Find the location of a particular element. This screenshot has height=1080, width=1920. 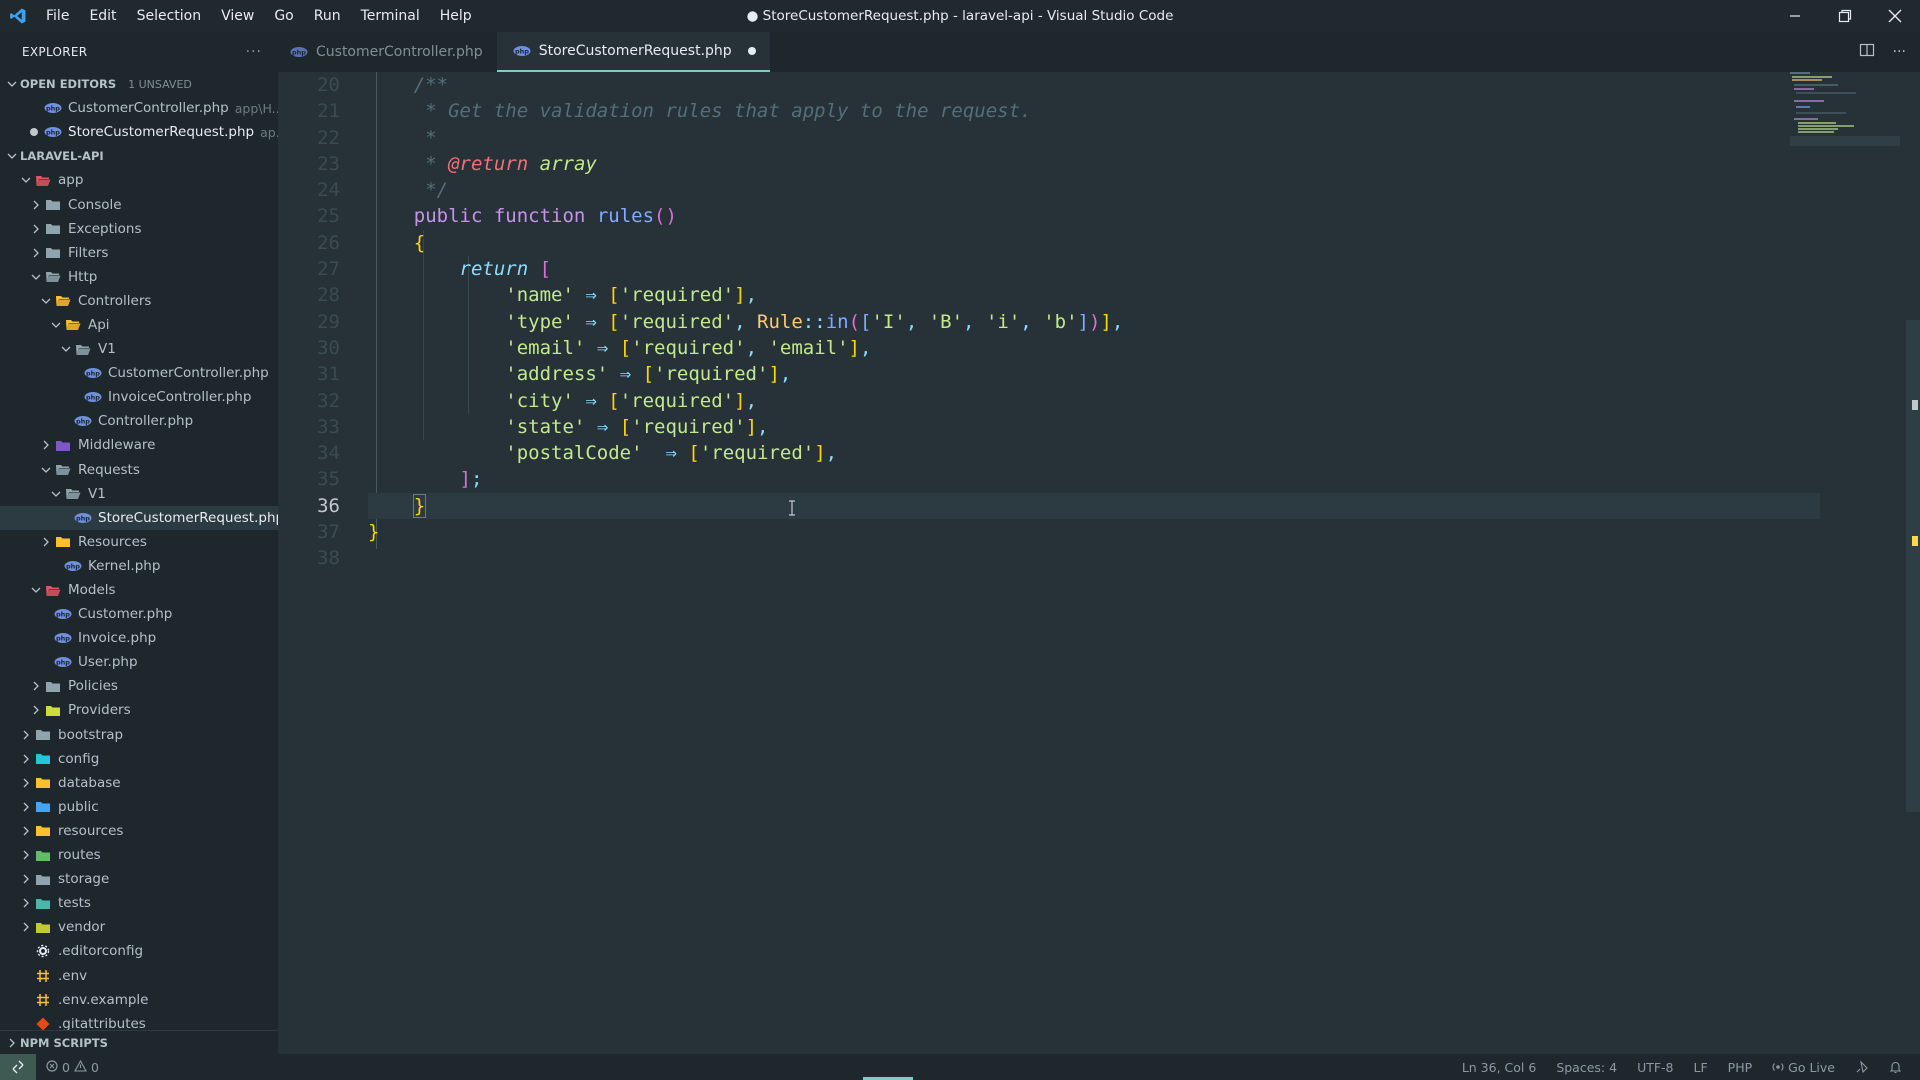

notifications-bell-icon is located at coordinates (1895, 1067).